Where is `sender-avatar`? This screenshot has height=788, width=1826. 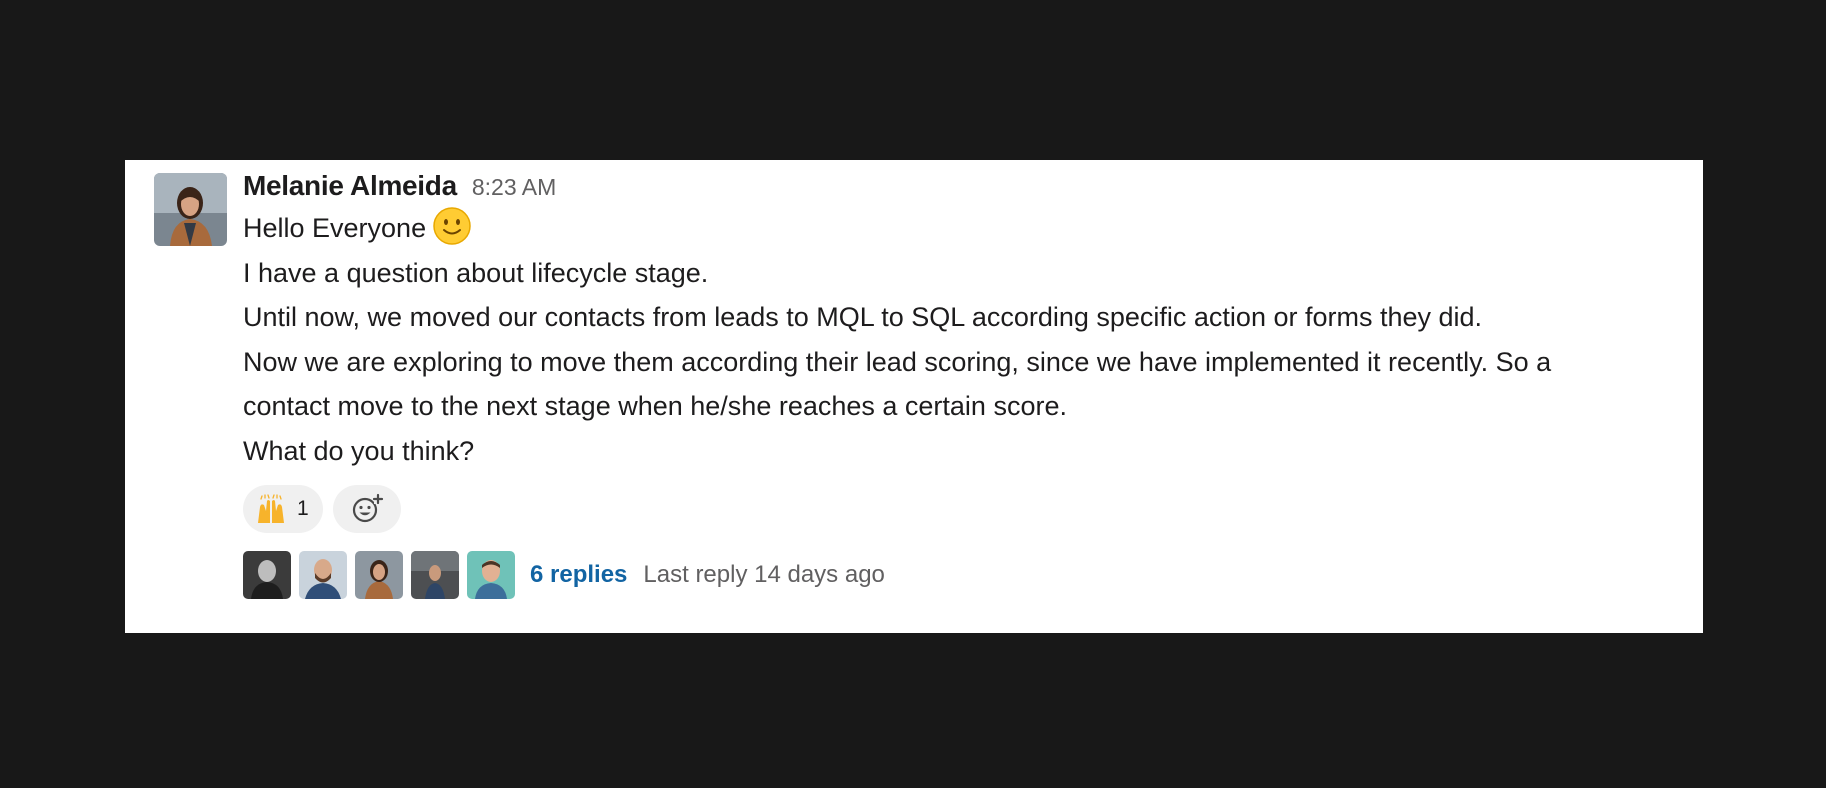 sender-avatar is located at coordinates (190, 209).